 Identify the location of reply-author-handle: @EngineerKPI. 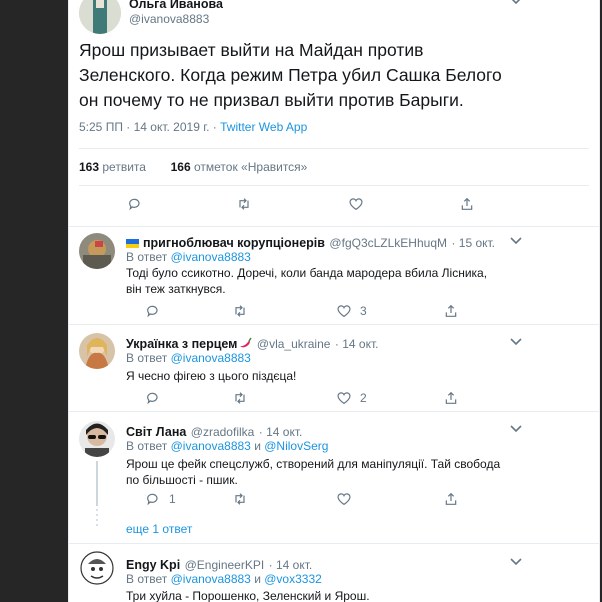
(225, 565).